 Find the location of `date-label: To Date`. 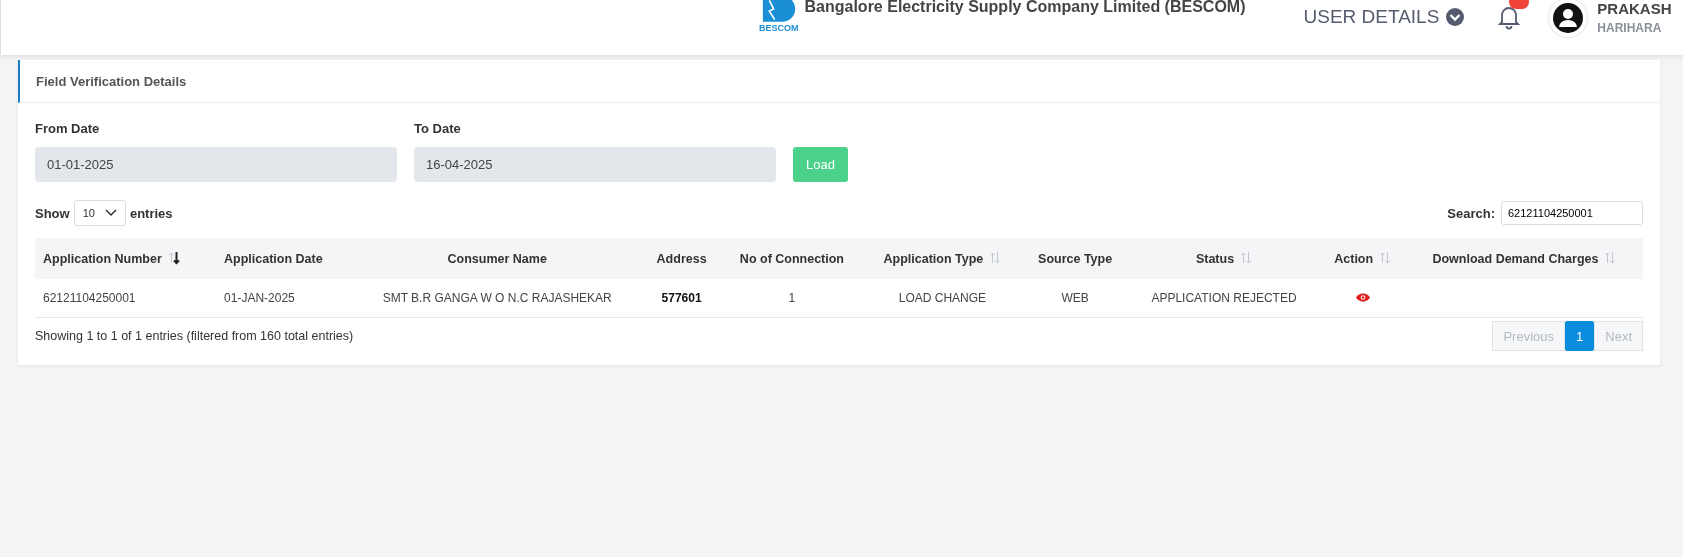

date-label: To Date is located at coordinates (438, 128).